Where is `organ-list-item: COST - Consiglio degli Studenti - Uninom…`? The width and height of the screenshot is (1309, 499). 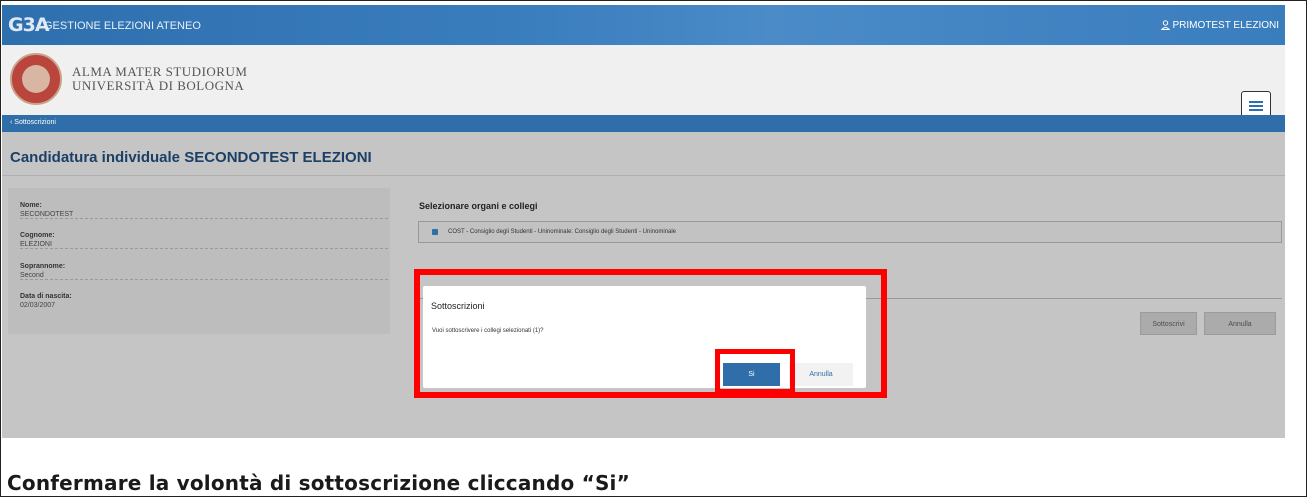
organ-list-item: COST - Consiglio degli Studenti - Uninom… is located at coordinates (850, 232).